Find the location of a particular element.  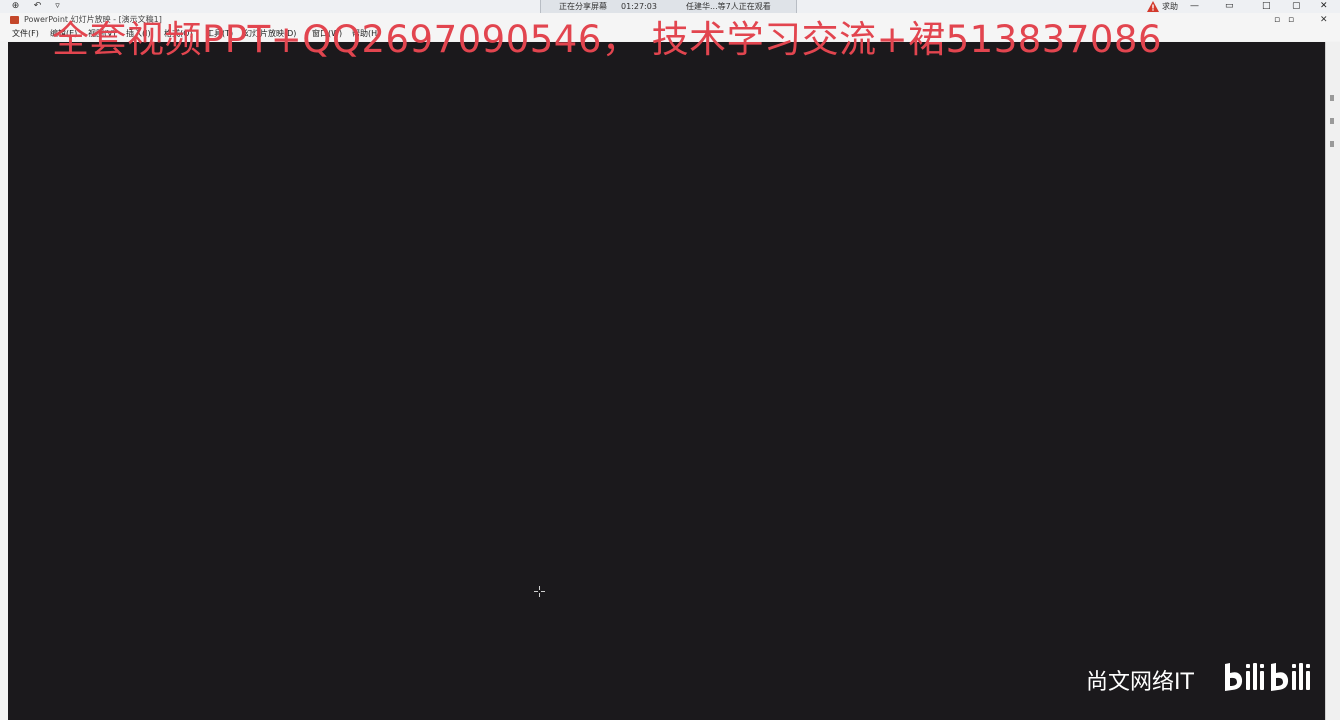

close-icon: ✕ is located at coordinates (1324, 6).